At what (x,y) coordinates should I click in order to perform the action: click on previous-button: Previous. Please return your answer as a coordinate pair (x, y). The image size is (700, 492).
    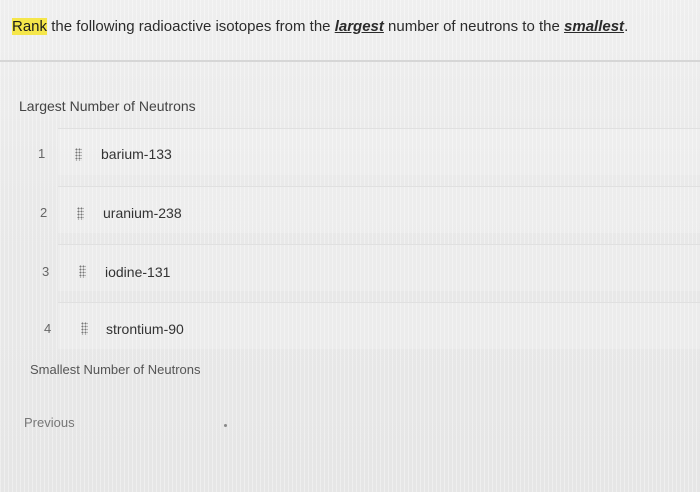
    Looking at the image, I should click on (49, 422).